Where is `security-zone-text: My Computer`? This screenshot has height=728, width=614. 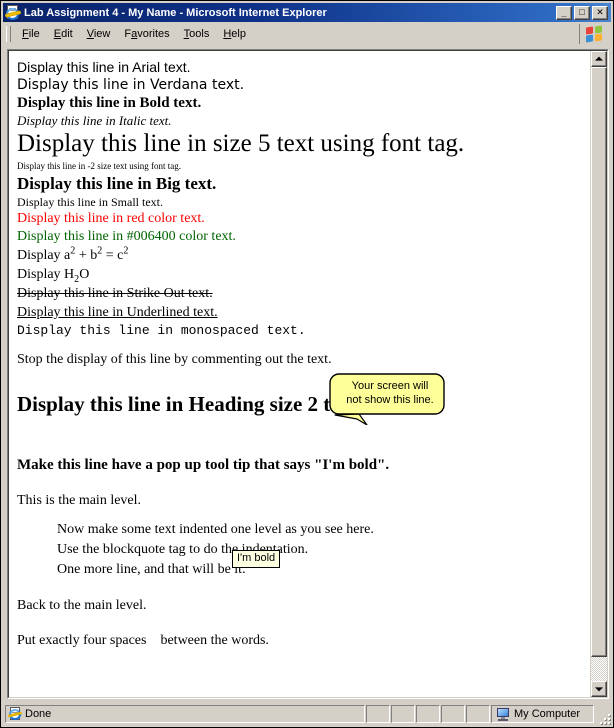 security-zone-text: My Computer is located at coordinates (547, 714).